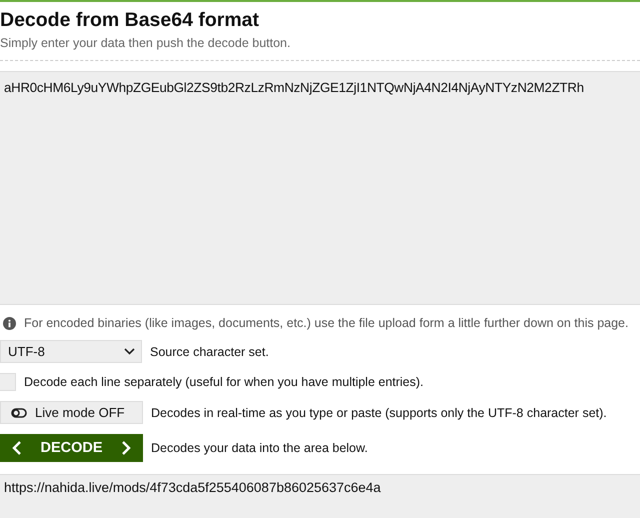 The width and height of the screenshot is (640, 518). What do you see at coordinates (9, 323) in the screenshot?
I see `info-icon` at bounding box center [9, 323].